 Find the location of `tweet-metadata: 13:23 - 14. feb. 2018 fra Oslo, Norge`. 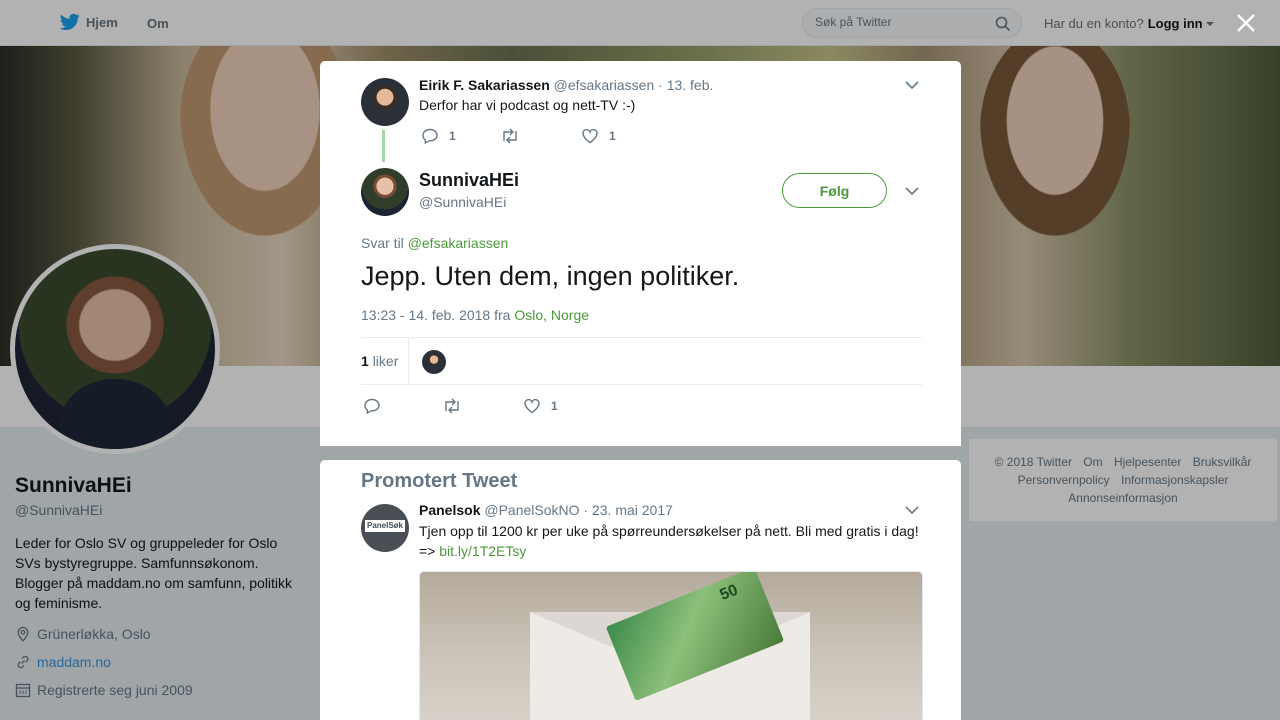

tweet-metadata: 13:23 - 14. feb. 2018 fra Oslo, Norge is located at coordinates (475, 315).